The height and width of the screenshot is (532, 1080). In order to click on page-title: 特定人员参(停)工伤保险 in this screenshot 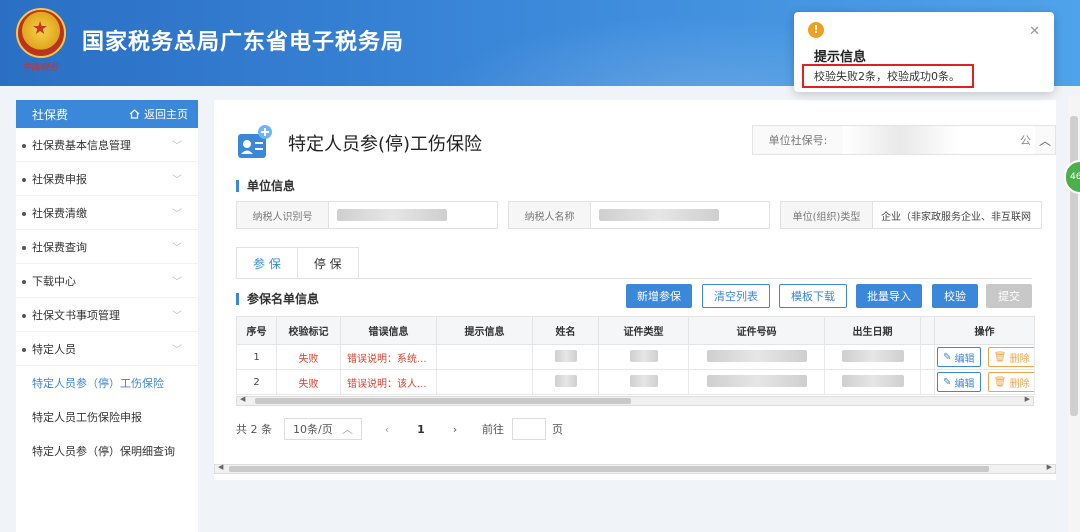, I will do `click(385, 144)`.